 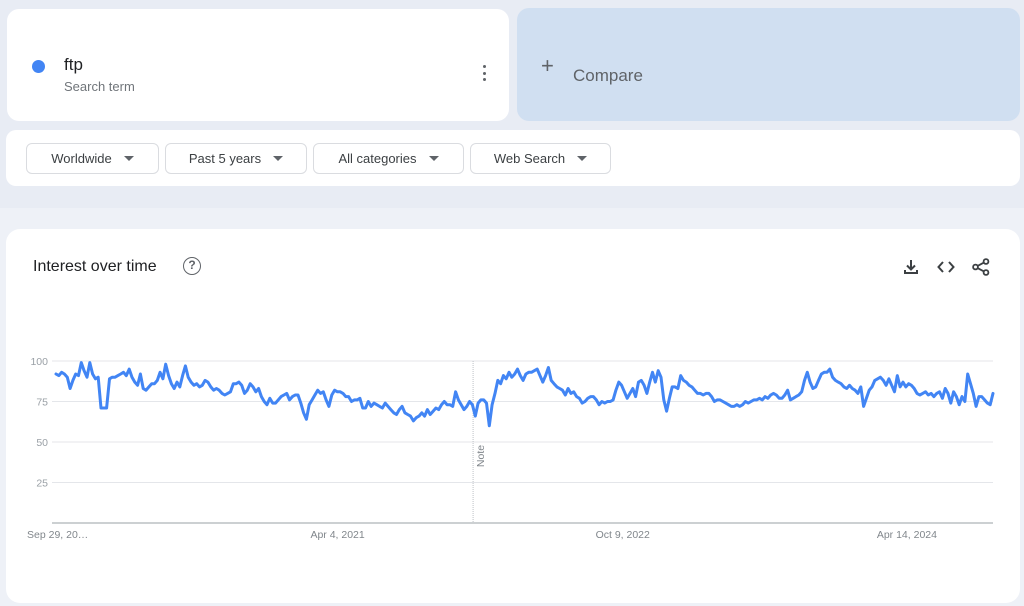 I want to click on filter-search-type: Web Search, so click(x=540, y=158).